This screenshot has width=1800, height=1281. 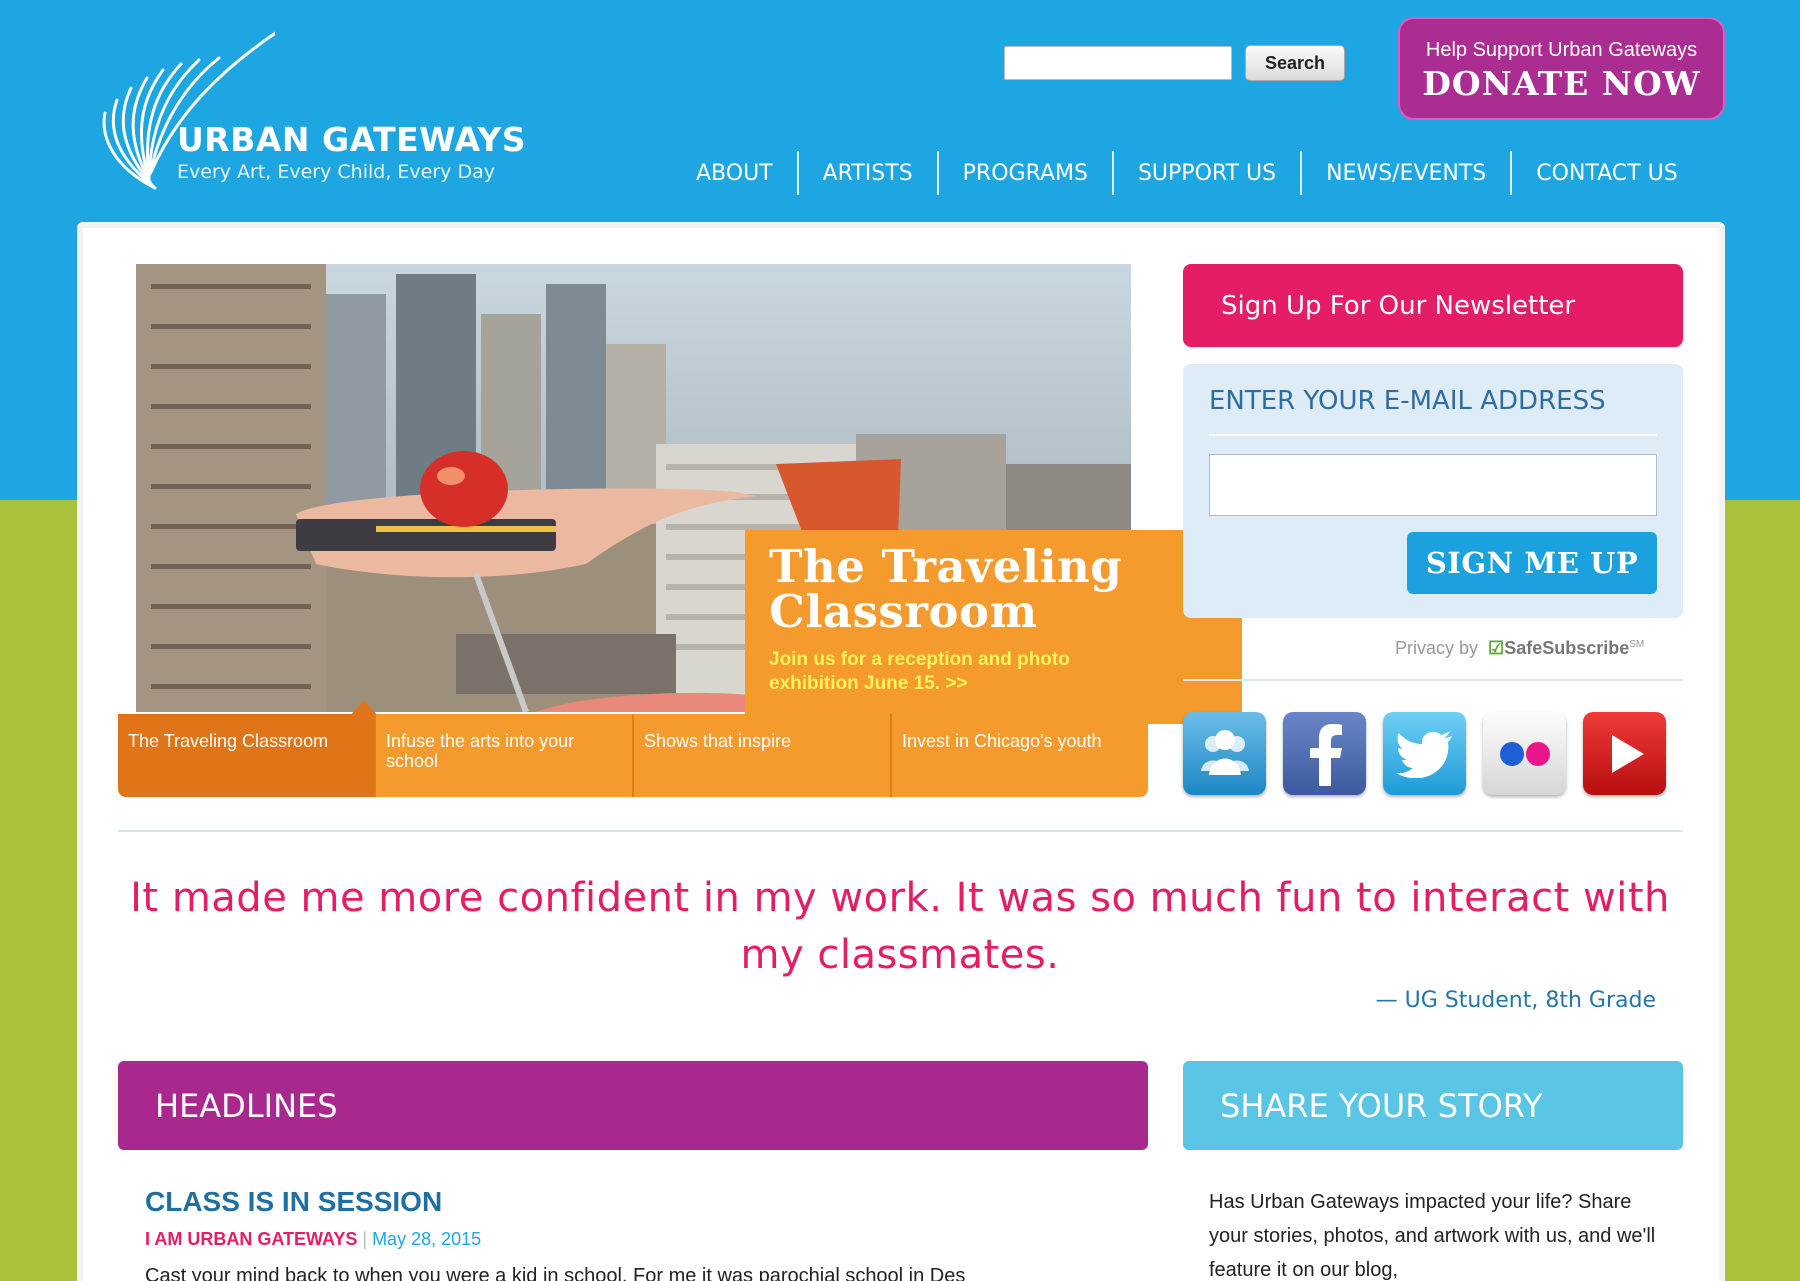 I want to click on flickr-icon, so click(x=1524, y=753).